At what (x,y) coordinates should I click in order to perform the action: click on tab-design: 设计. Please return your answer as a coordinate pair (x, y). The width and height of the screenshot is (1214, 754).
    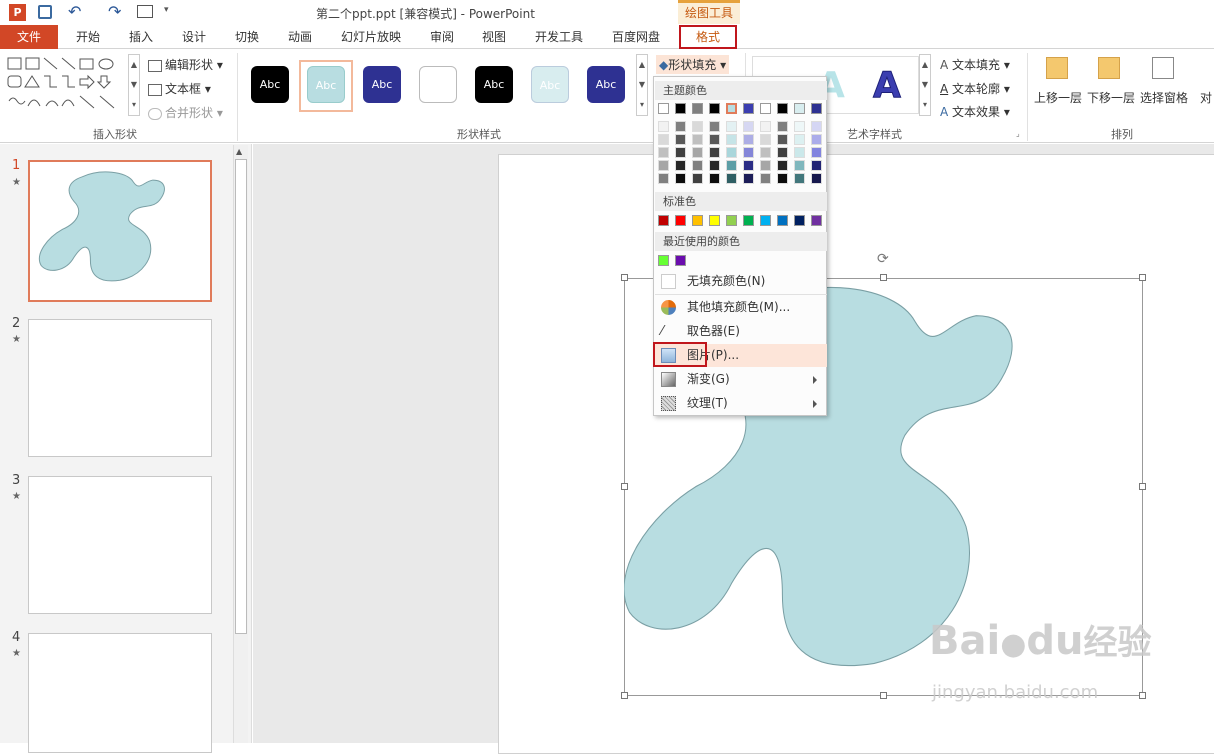
    Looking at the image, I should click on (194, 36).